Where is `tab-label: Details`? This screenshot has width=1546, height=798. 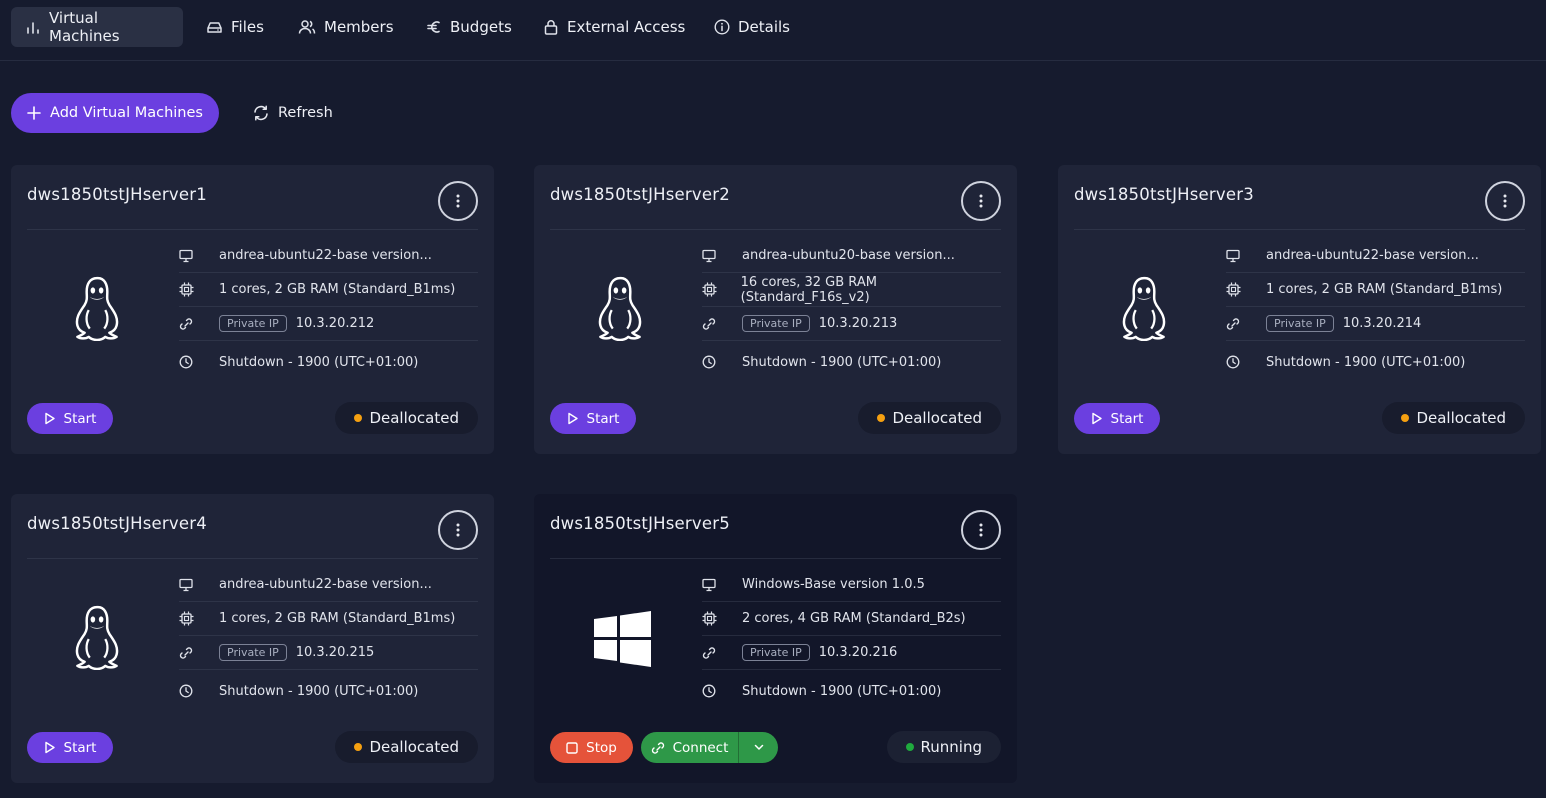
tab-label: Details is located at coordinates (764, 27).